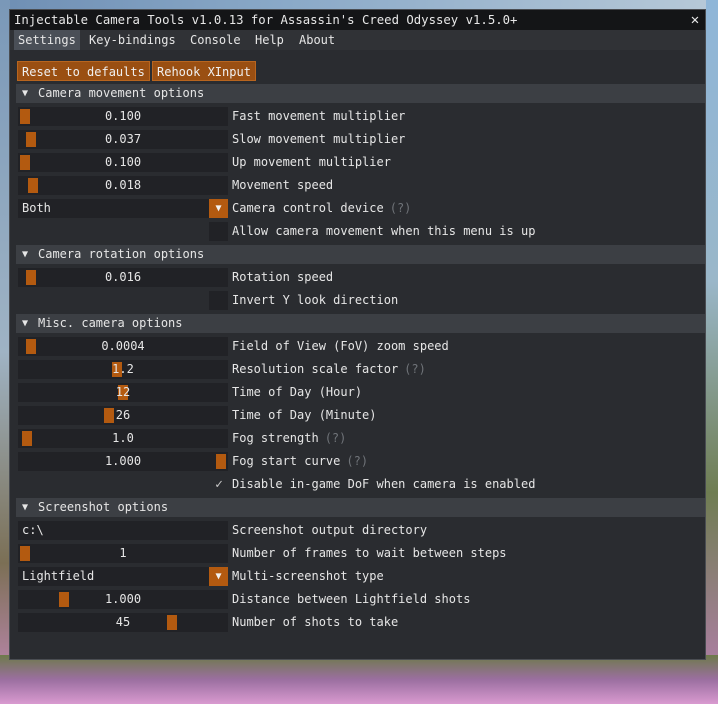  What do you see at coordinates (351, 599) in the screenshot?
I see `lightfield-distance-label: Distance between Lightfield shots` at bounding box center [351, 599].